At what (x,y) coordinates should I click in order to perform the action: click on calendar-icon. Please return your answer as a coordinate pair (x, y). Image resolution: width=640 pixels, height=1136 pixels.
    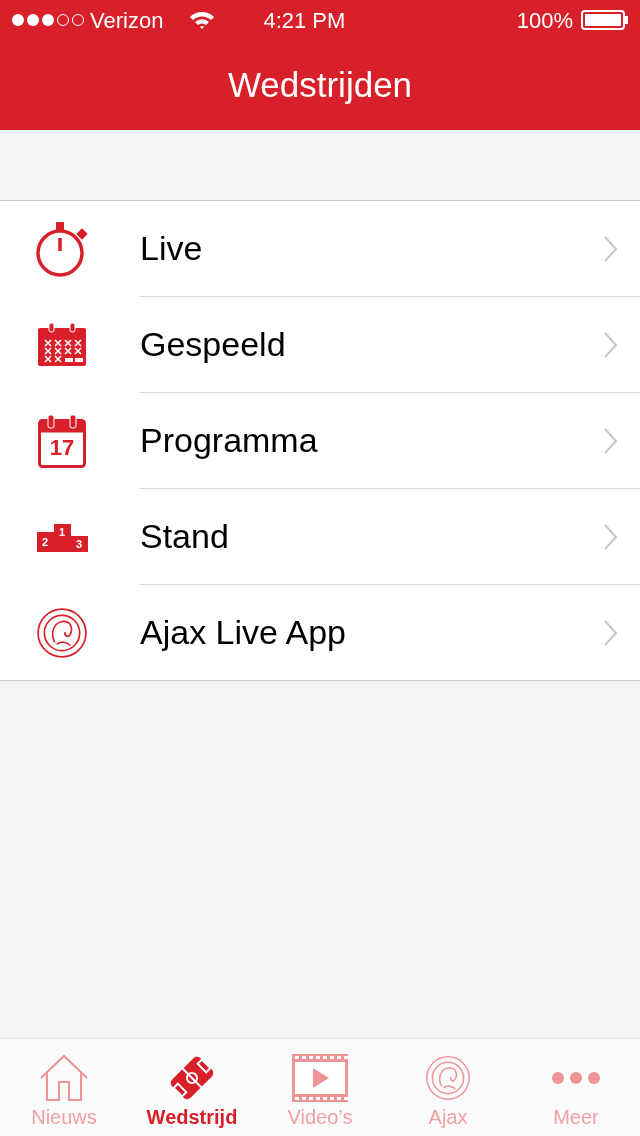
    Looking at the image, I should click on (62, 441).